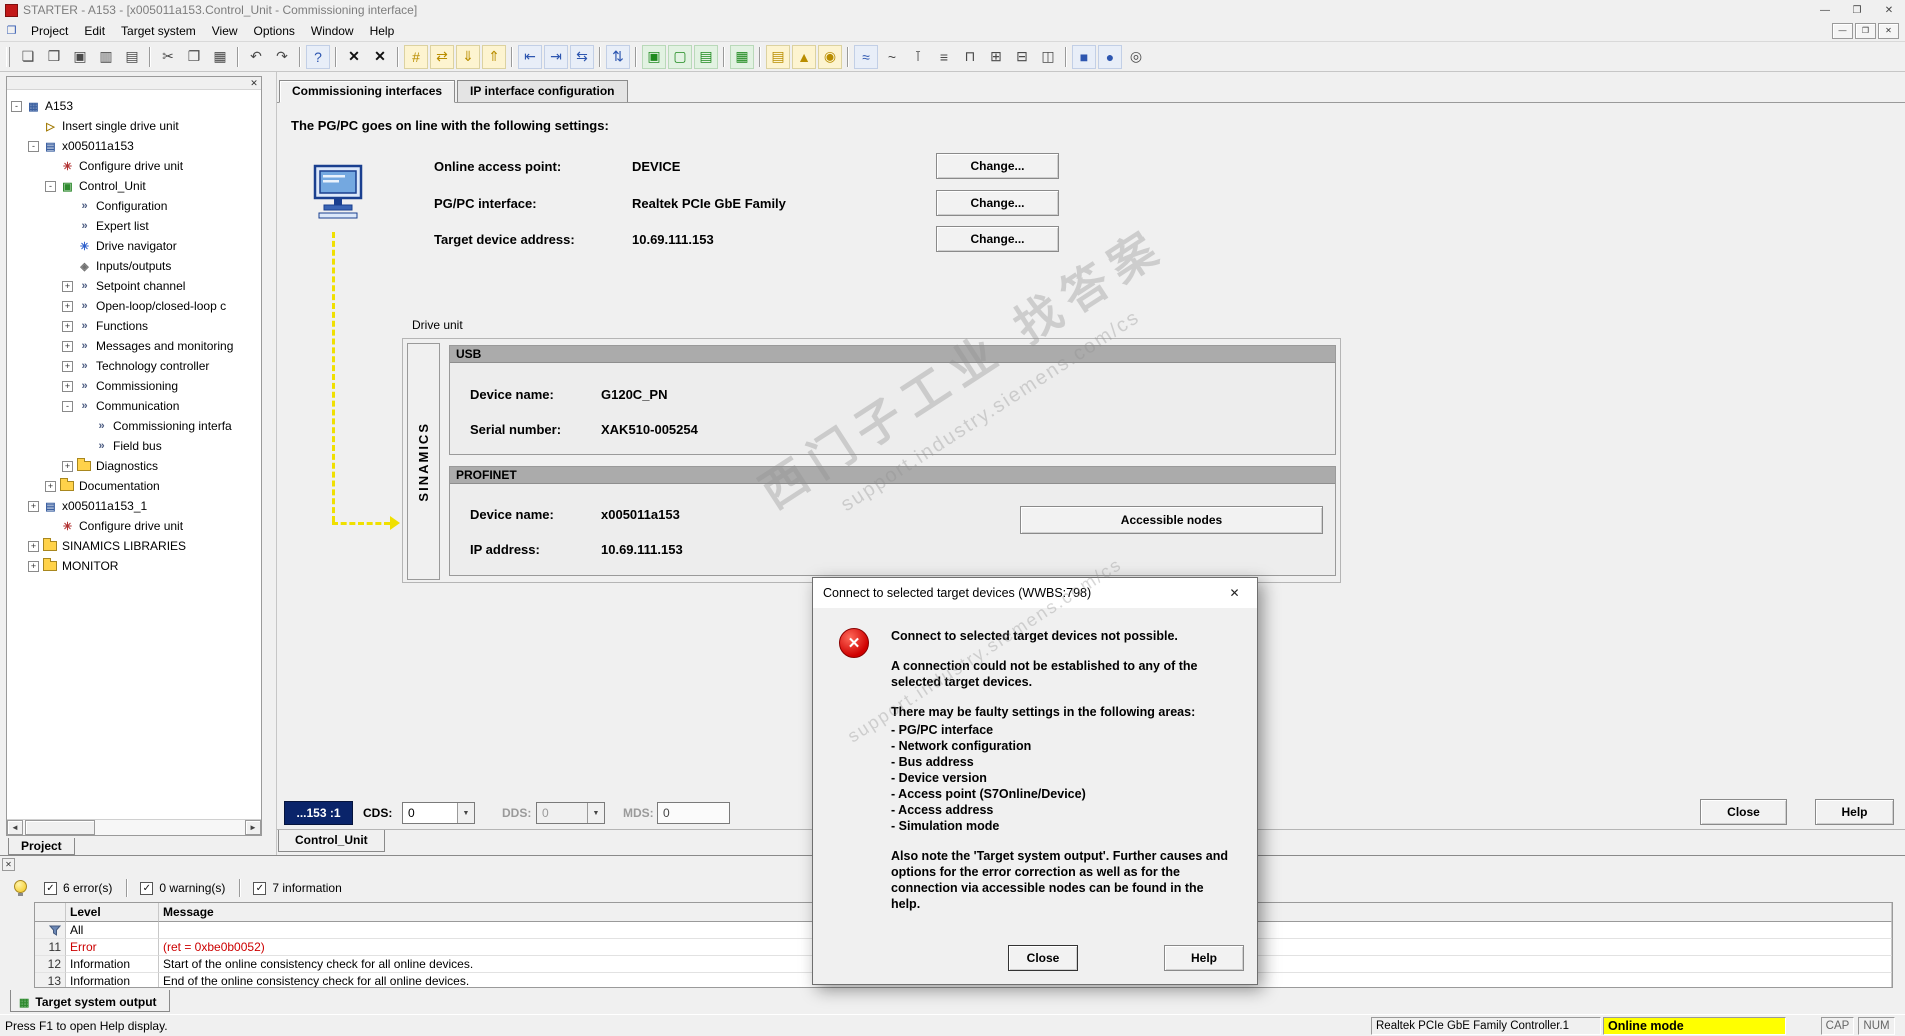 The width and height of the screenshot is (1905, 1036). What do you see at coordinates (332, 31) in the screenshot?
I see `menu-window: Window` at bounding box center [332, 31].